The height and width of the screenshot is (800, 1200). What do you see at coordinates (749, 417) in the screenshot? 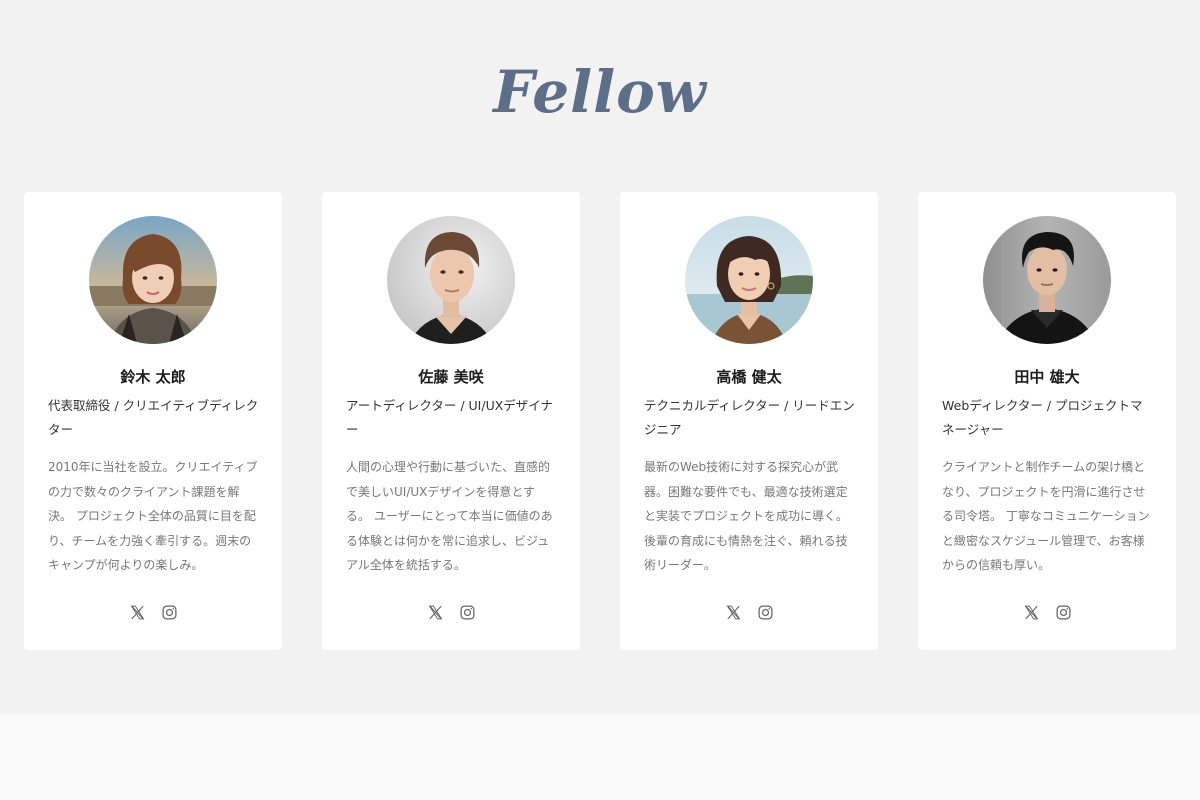
I see `member-role: テクニカルディレクター / リードエンジニア` at bounding box center [749, 417].